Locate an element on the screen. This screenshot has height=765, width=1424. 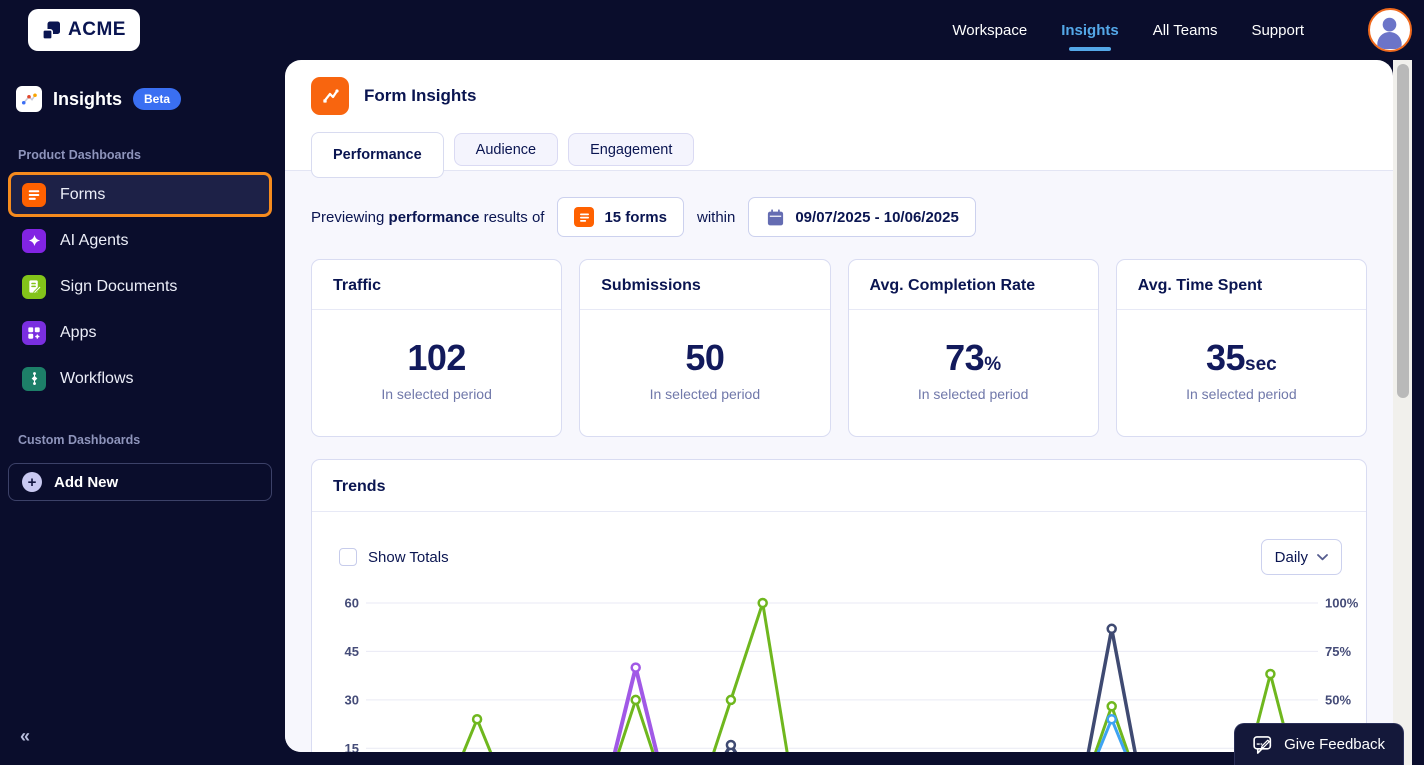
sidebar-item-apps: Apps is located at coordinates (140, 332).